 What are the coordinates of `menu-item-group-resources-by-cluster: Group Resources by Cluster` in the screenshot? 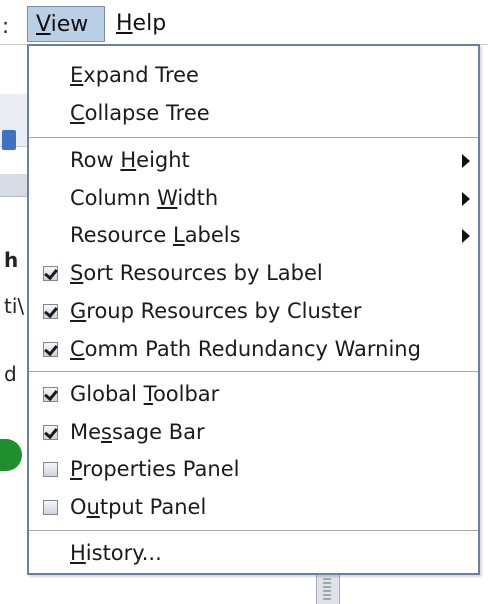 It's located at (253, 311).